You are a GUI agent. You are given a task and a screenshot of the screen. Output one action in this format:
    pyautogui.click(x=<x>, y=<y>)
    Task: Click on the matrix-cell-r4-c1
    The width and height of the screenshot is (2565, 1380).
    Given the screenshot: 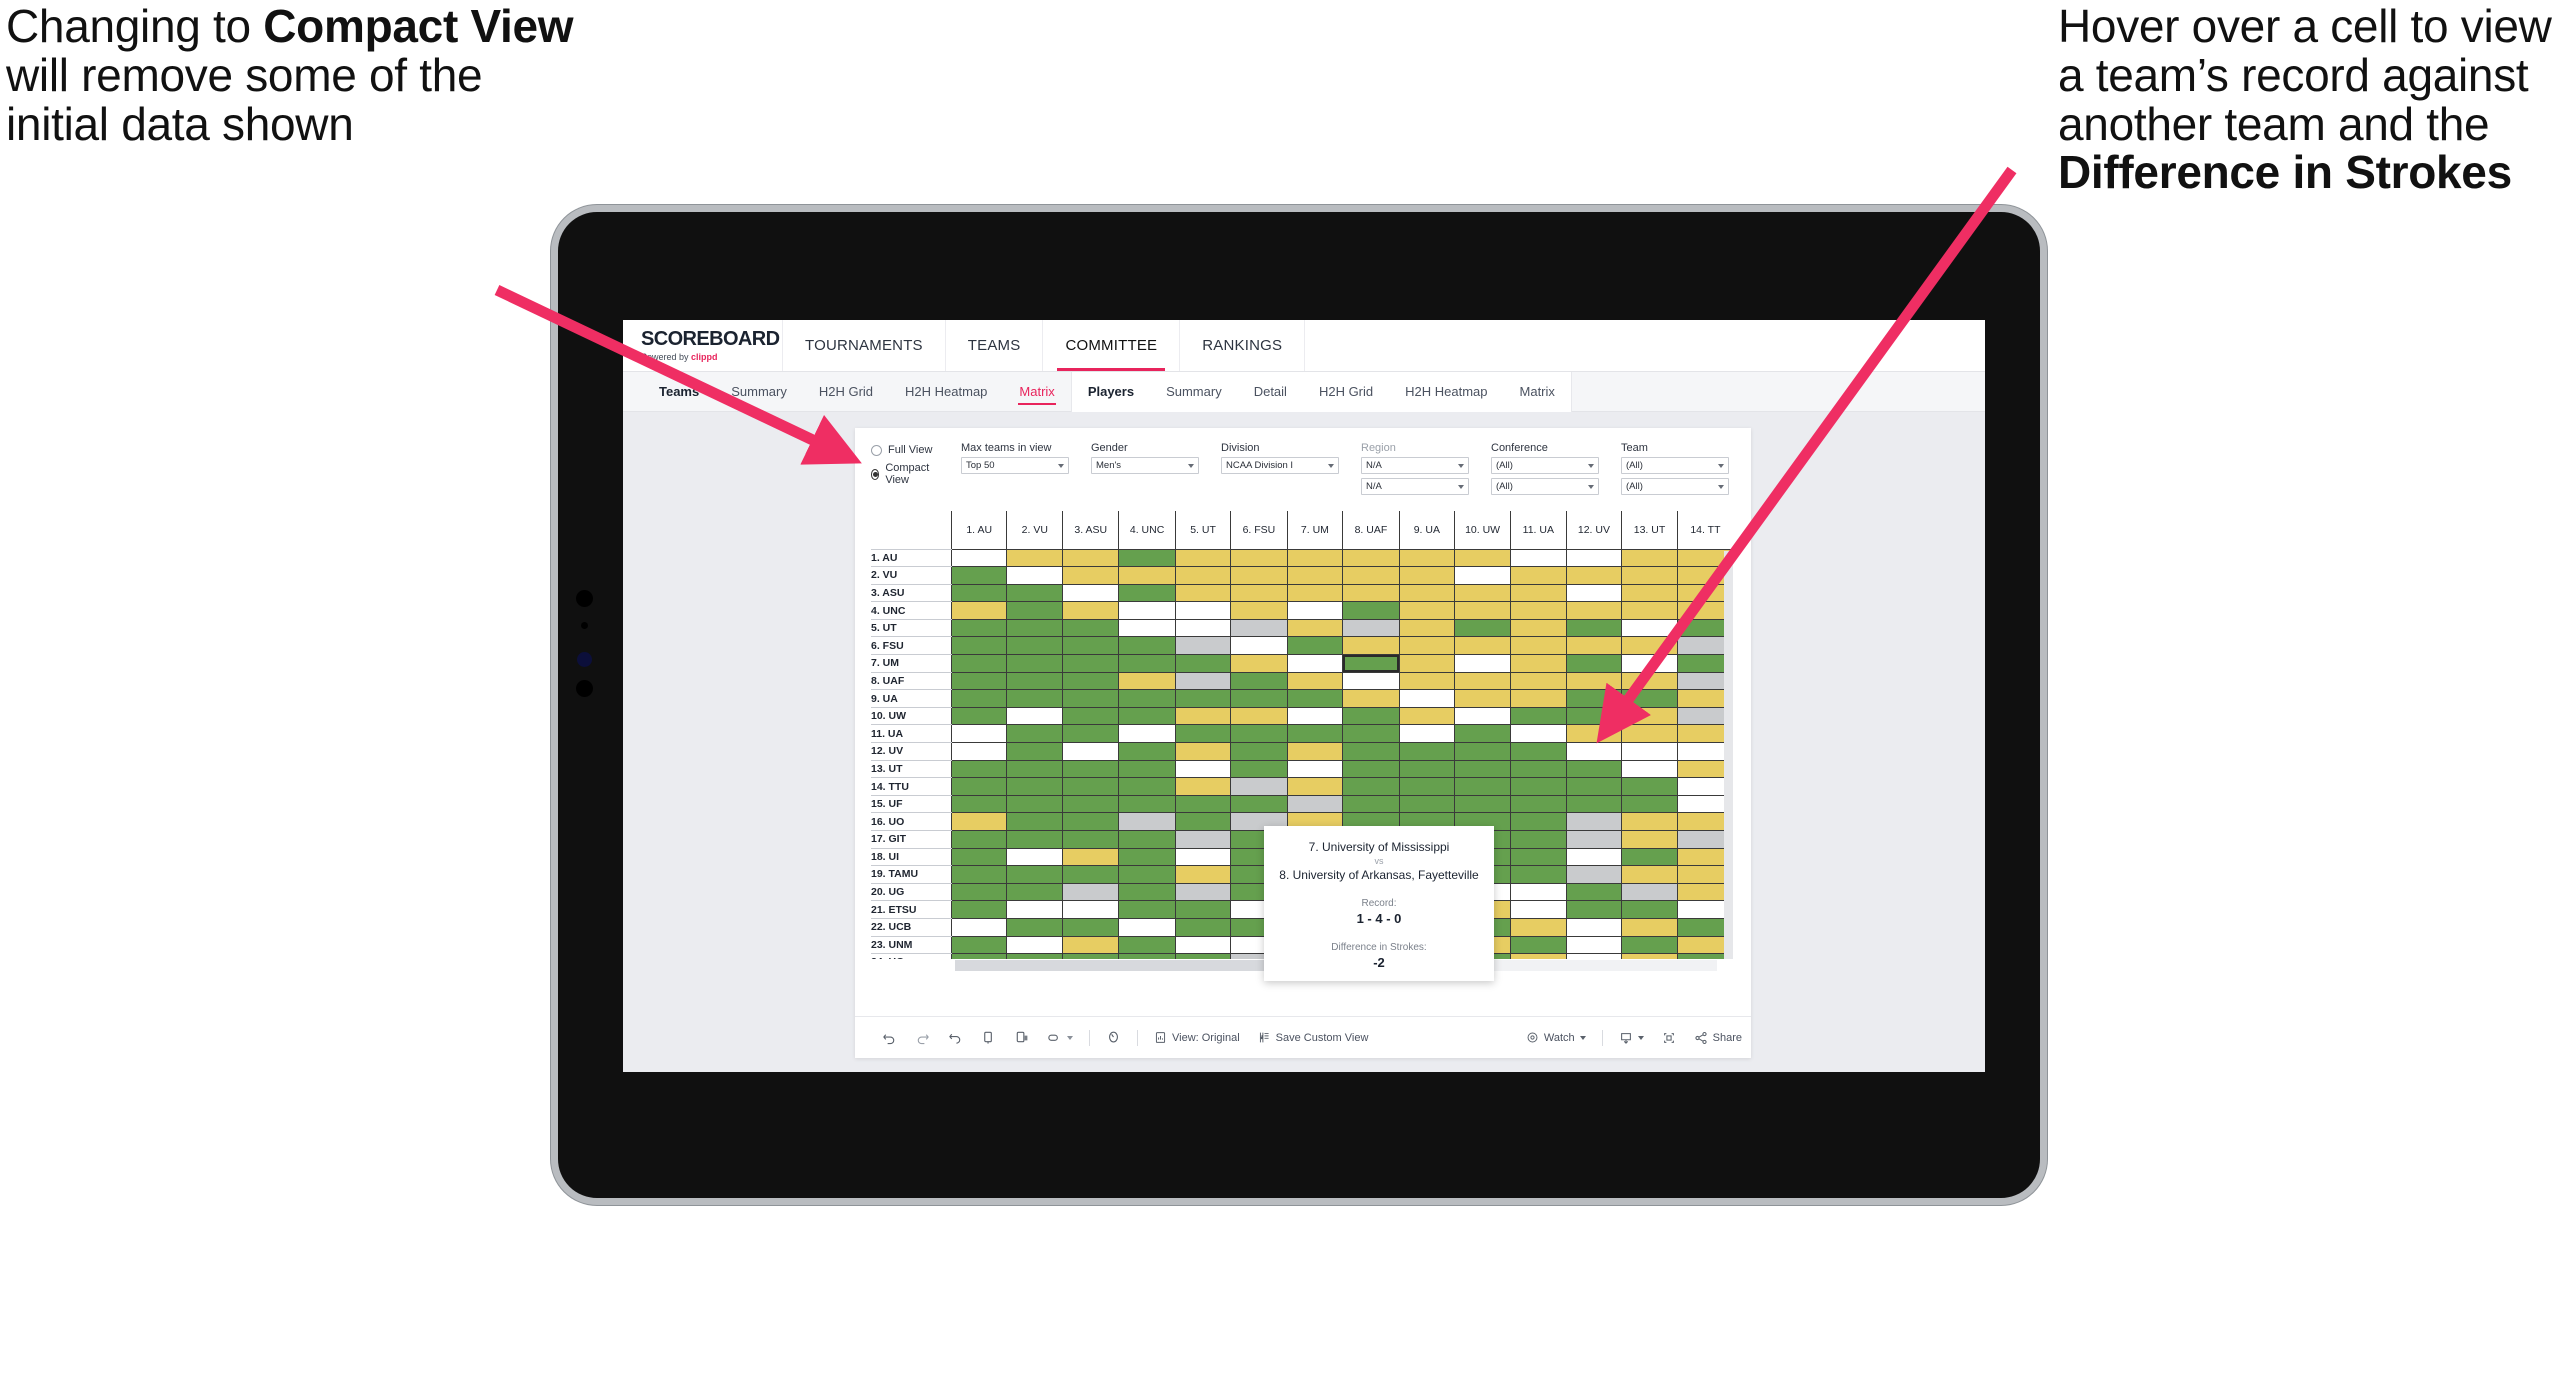 What is the action you would take?
    pyautogui.click(x=978, y=610)
    